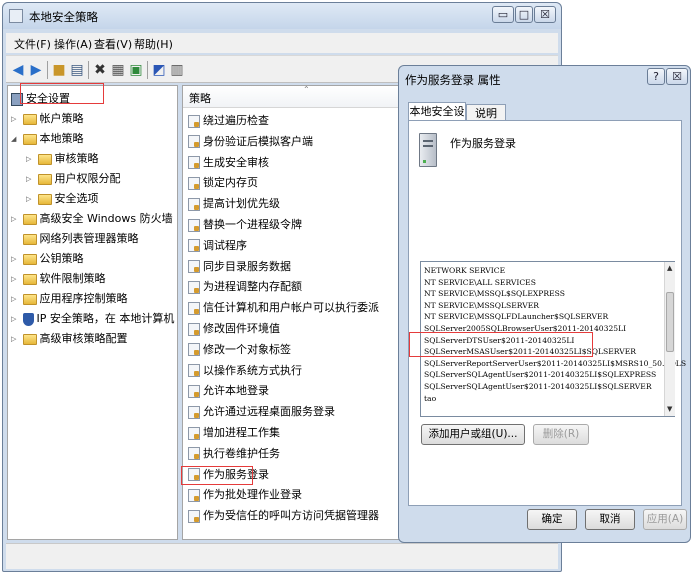  Describe the element at coordinates (47, 119) in the screenshot. I see `tree-item: ▷ 帐户策略` at that location.